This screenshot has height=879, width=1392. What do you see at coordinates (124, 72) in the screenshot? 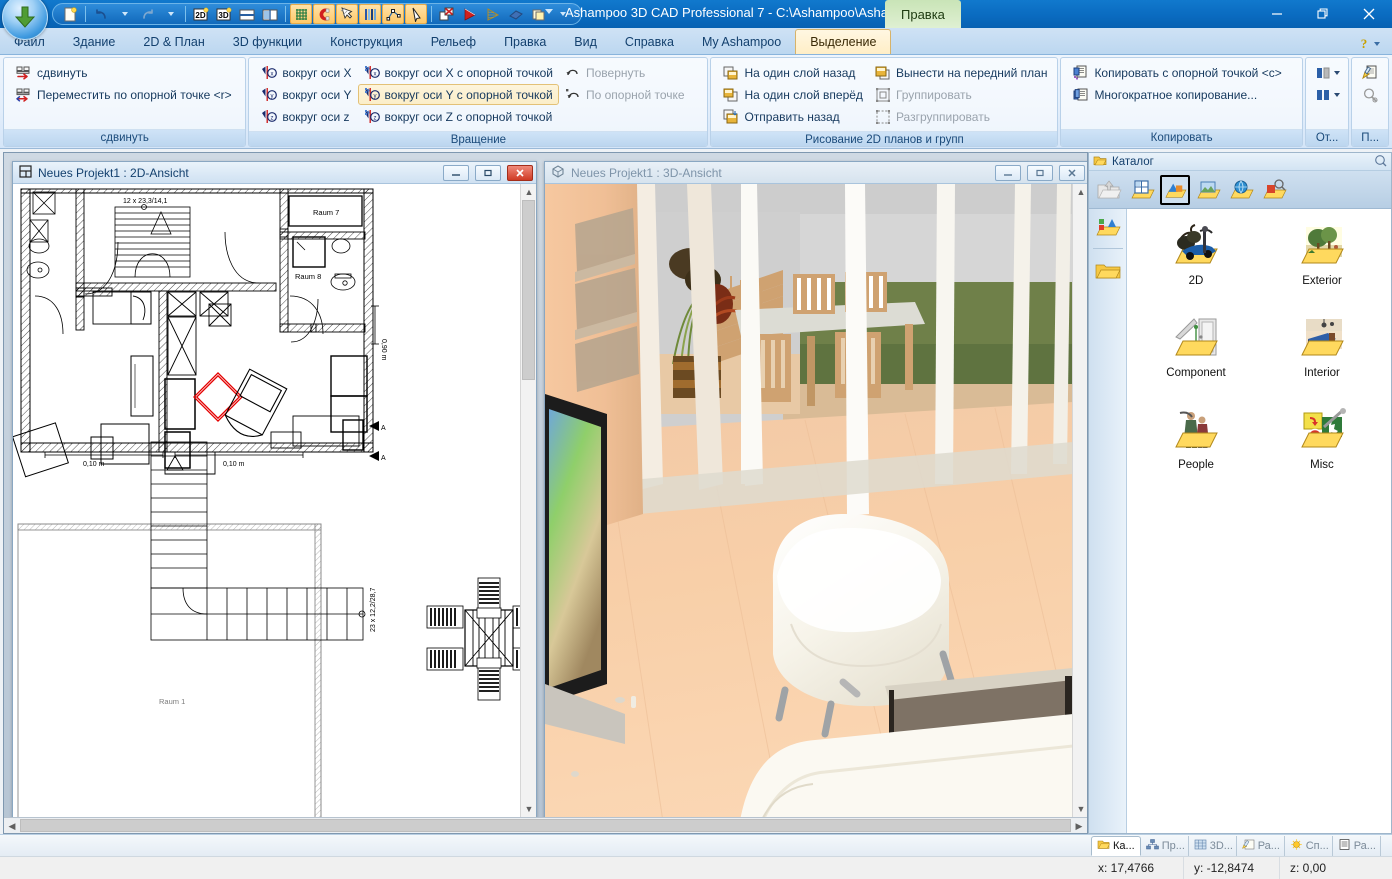
I see `move-button: сдвинуть` at bounding box center [124, 72].